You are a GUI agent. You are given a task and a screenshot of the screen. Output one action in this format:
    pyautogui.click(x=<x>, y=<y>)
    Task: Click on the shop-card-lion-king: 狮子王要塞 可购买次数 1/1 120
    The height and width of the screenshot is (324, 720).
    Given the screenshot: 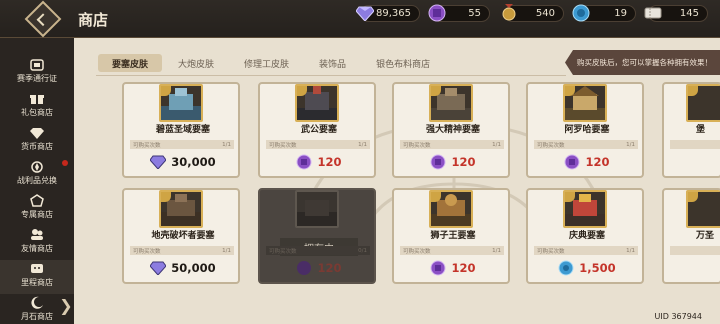 What is the action you would take?
    pyautogui.click(x=451, y=236)
    